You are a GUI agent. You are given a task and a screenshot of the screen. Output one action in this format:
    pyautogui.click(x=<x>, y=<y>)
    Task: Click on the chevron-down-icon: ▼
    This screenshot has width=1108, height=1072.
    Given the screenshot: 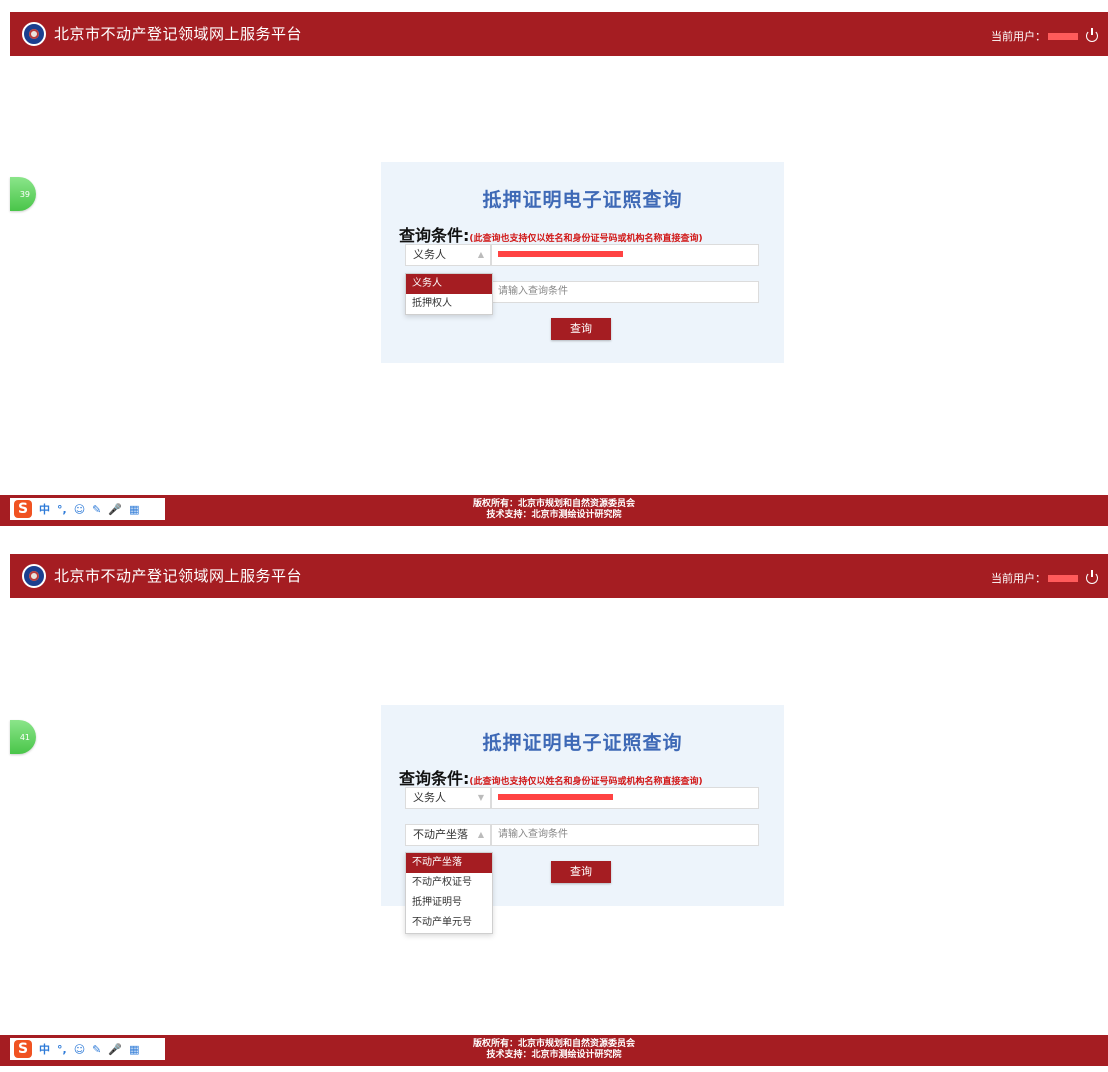 What is the action you would take?
    pyautogui.click(x=480, y=797)
    